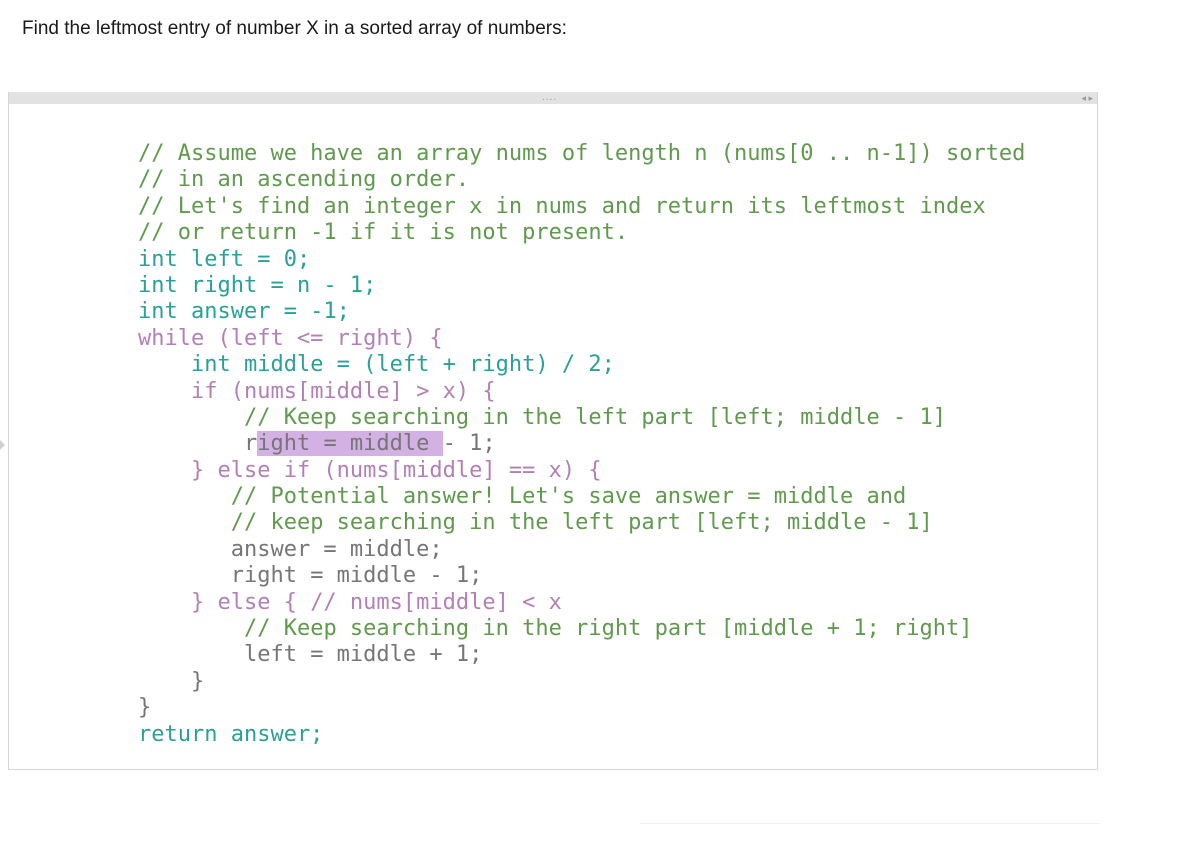  Describe the element at coordinates (257, 285) in the screenshot. I see `code-text: int right = n - 1;` at that location.